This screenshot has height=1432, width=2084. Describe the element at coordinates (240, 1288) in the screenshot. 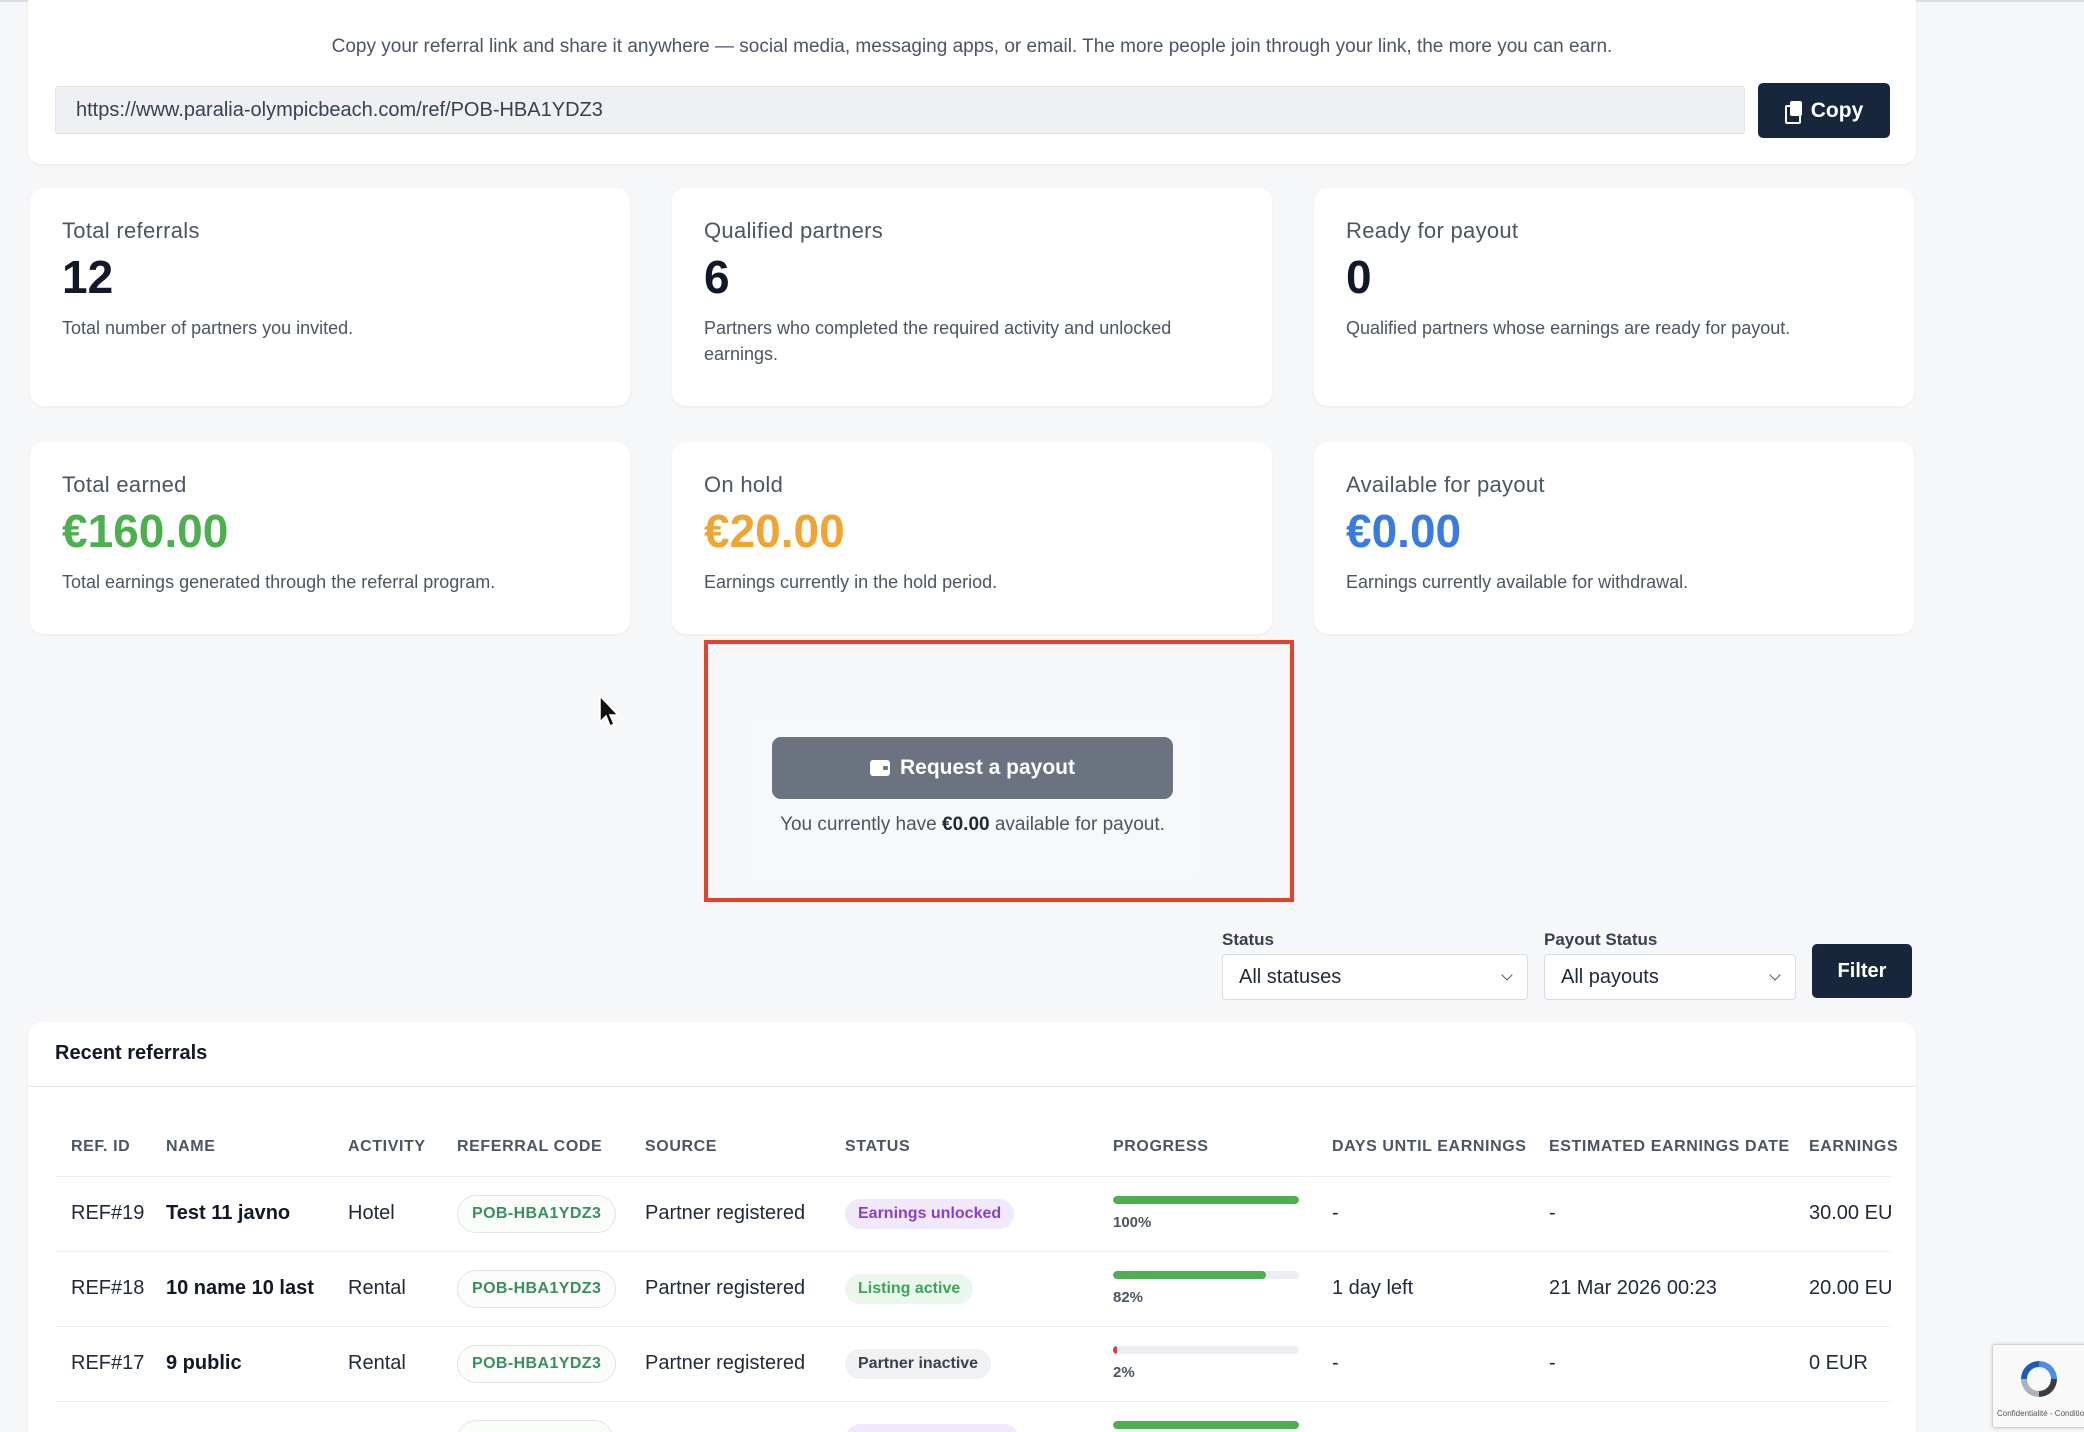

I see `cell-name: 10 name 10 last` at that location.